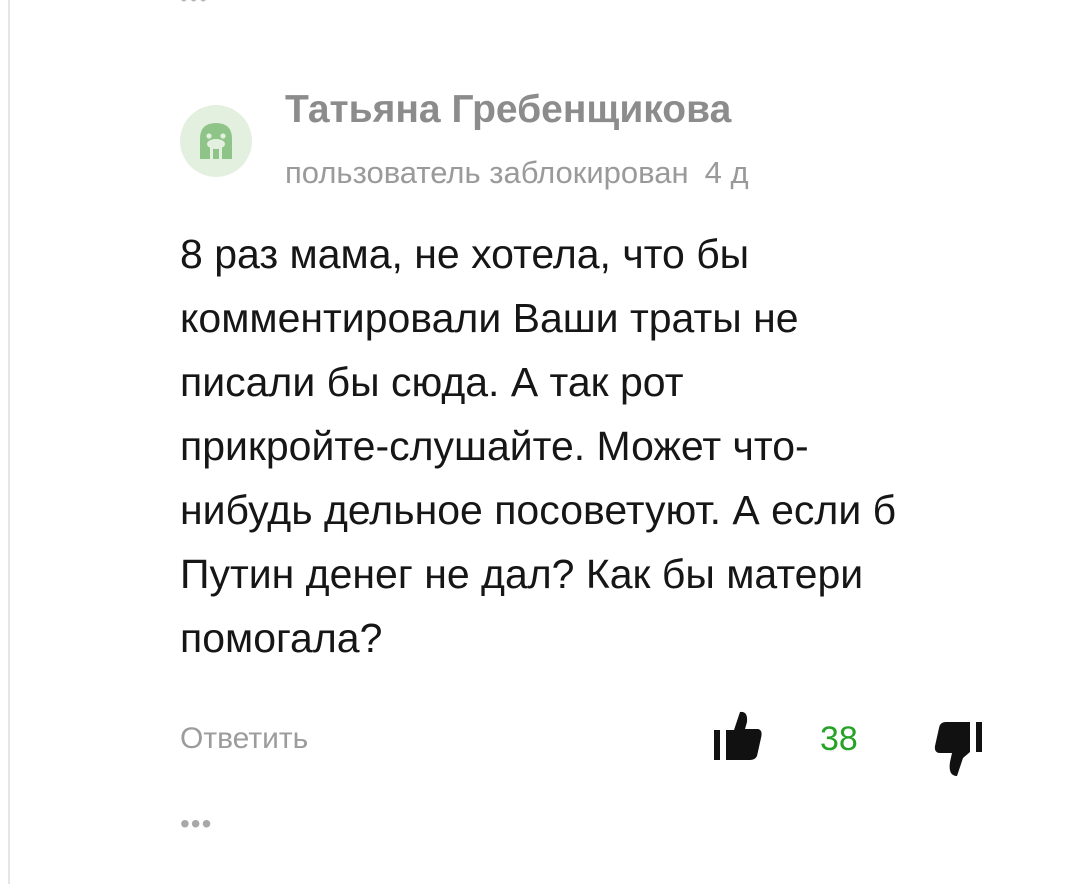 The height and width of the screenshot is (884, 1080). What do you see at coordinates (839, 739) in the screenshot?
I see `like-count: 38` at bounding box center [839, 739].